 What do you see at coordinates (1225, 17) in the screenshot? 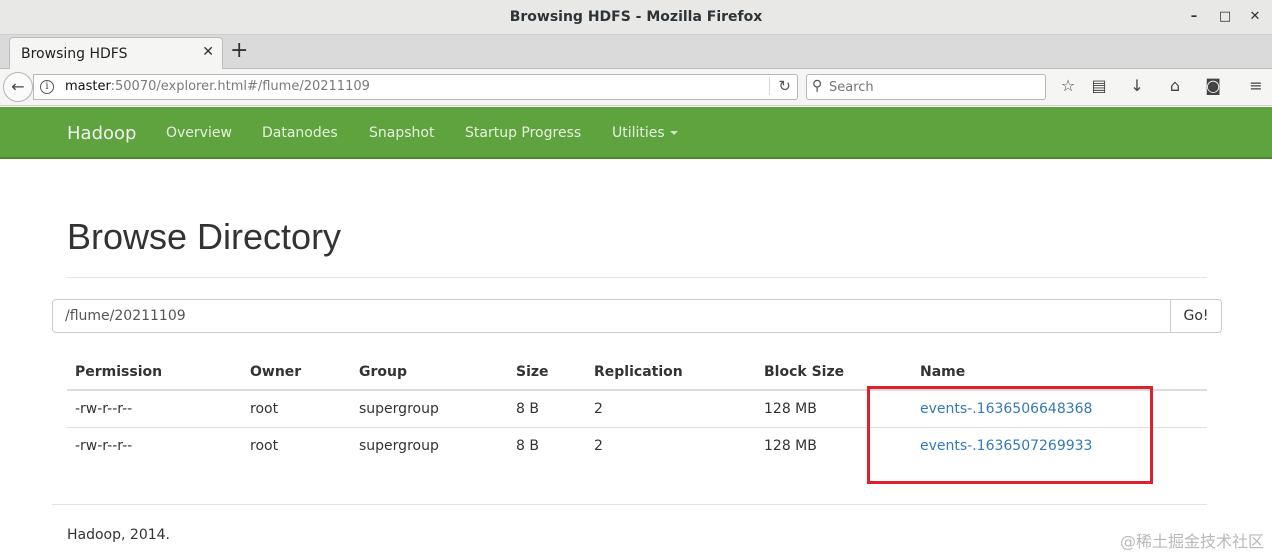
I see `maximize-icon: □` at bounding box center [1225, 17].